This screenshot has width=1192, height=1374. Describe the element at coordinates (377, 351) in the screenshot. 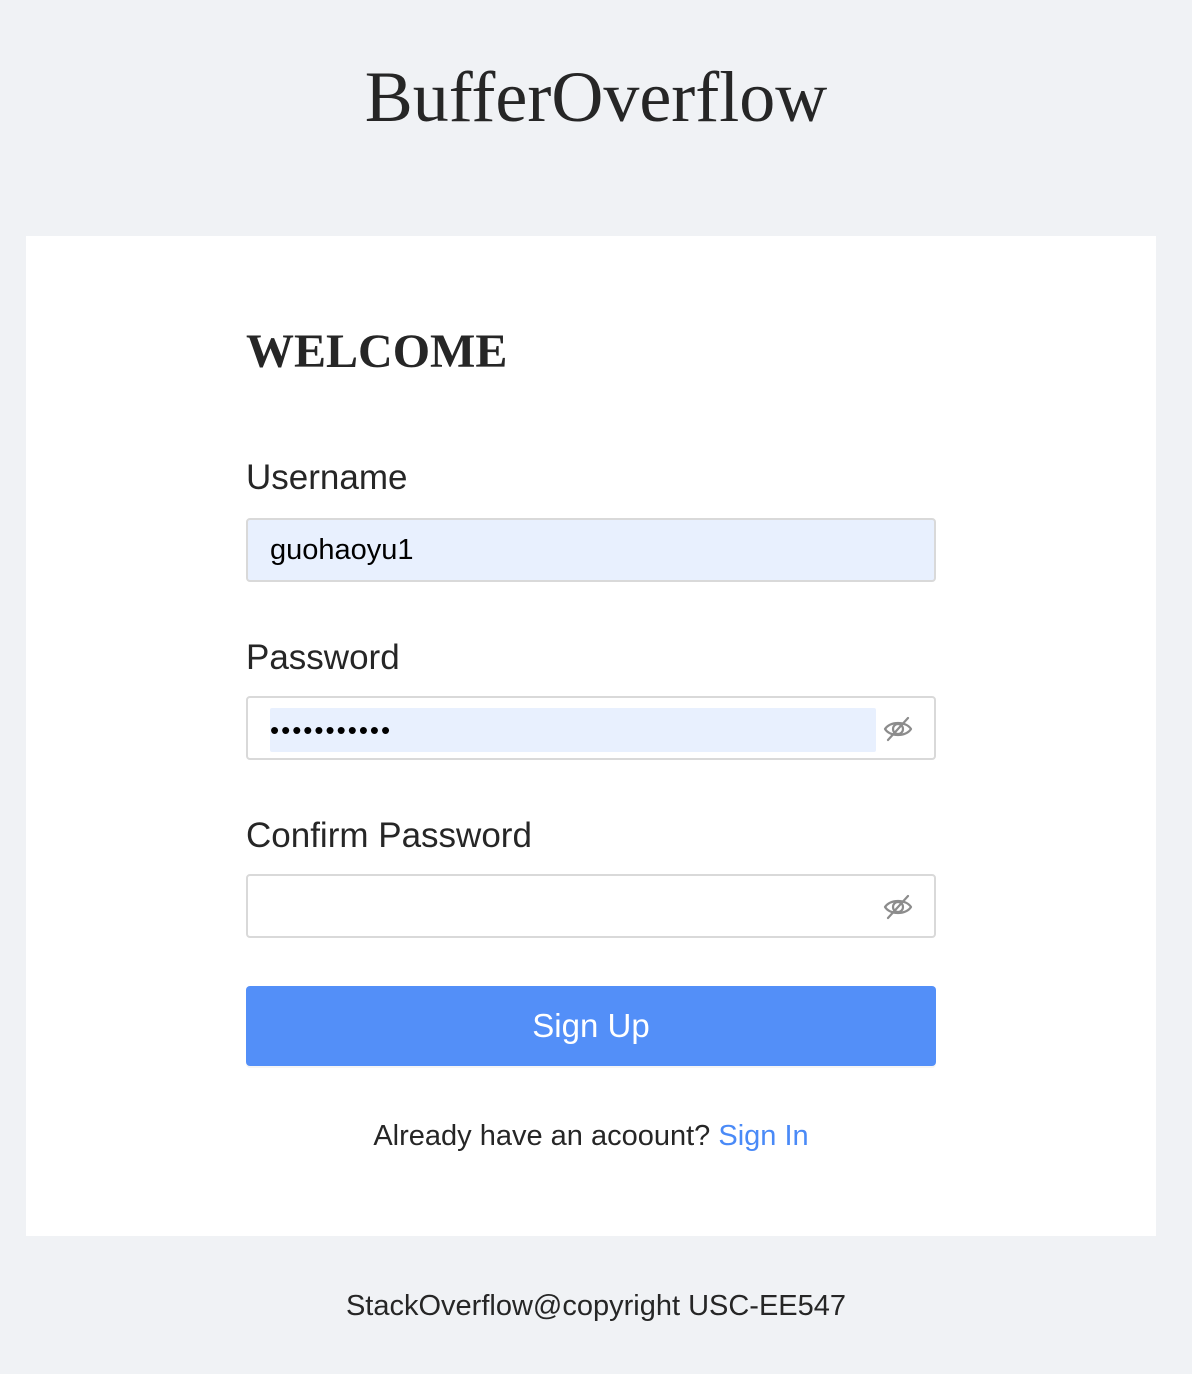

I see `welcome-heading: WELCOME` at that location.